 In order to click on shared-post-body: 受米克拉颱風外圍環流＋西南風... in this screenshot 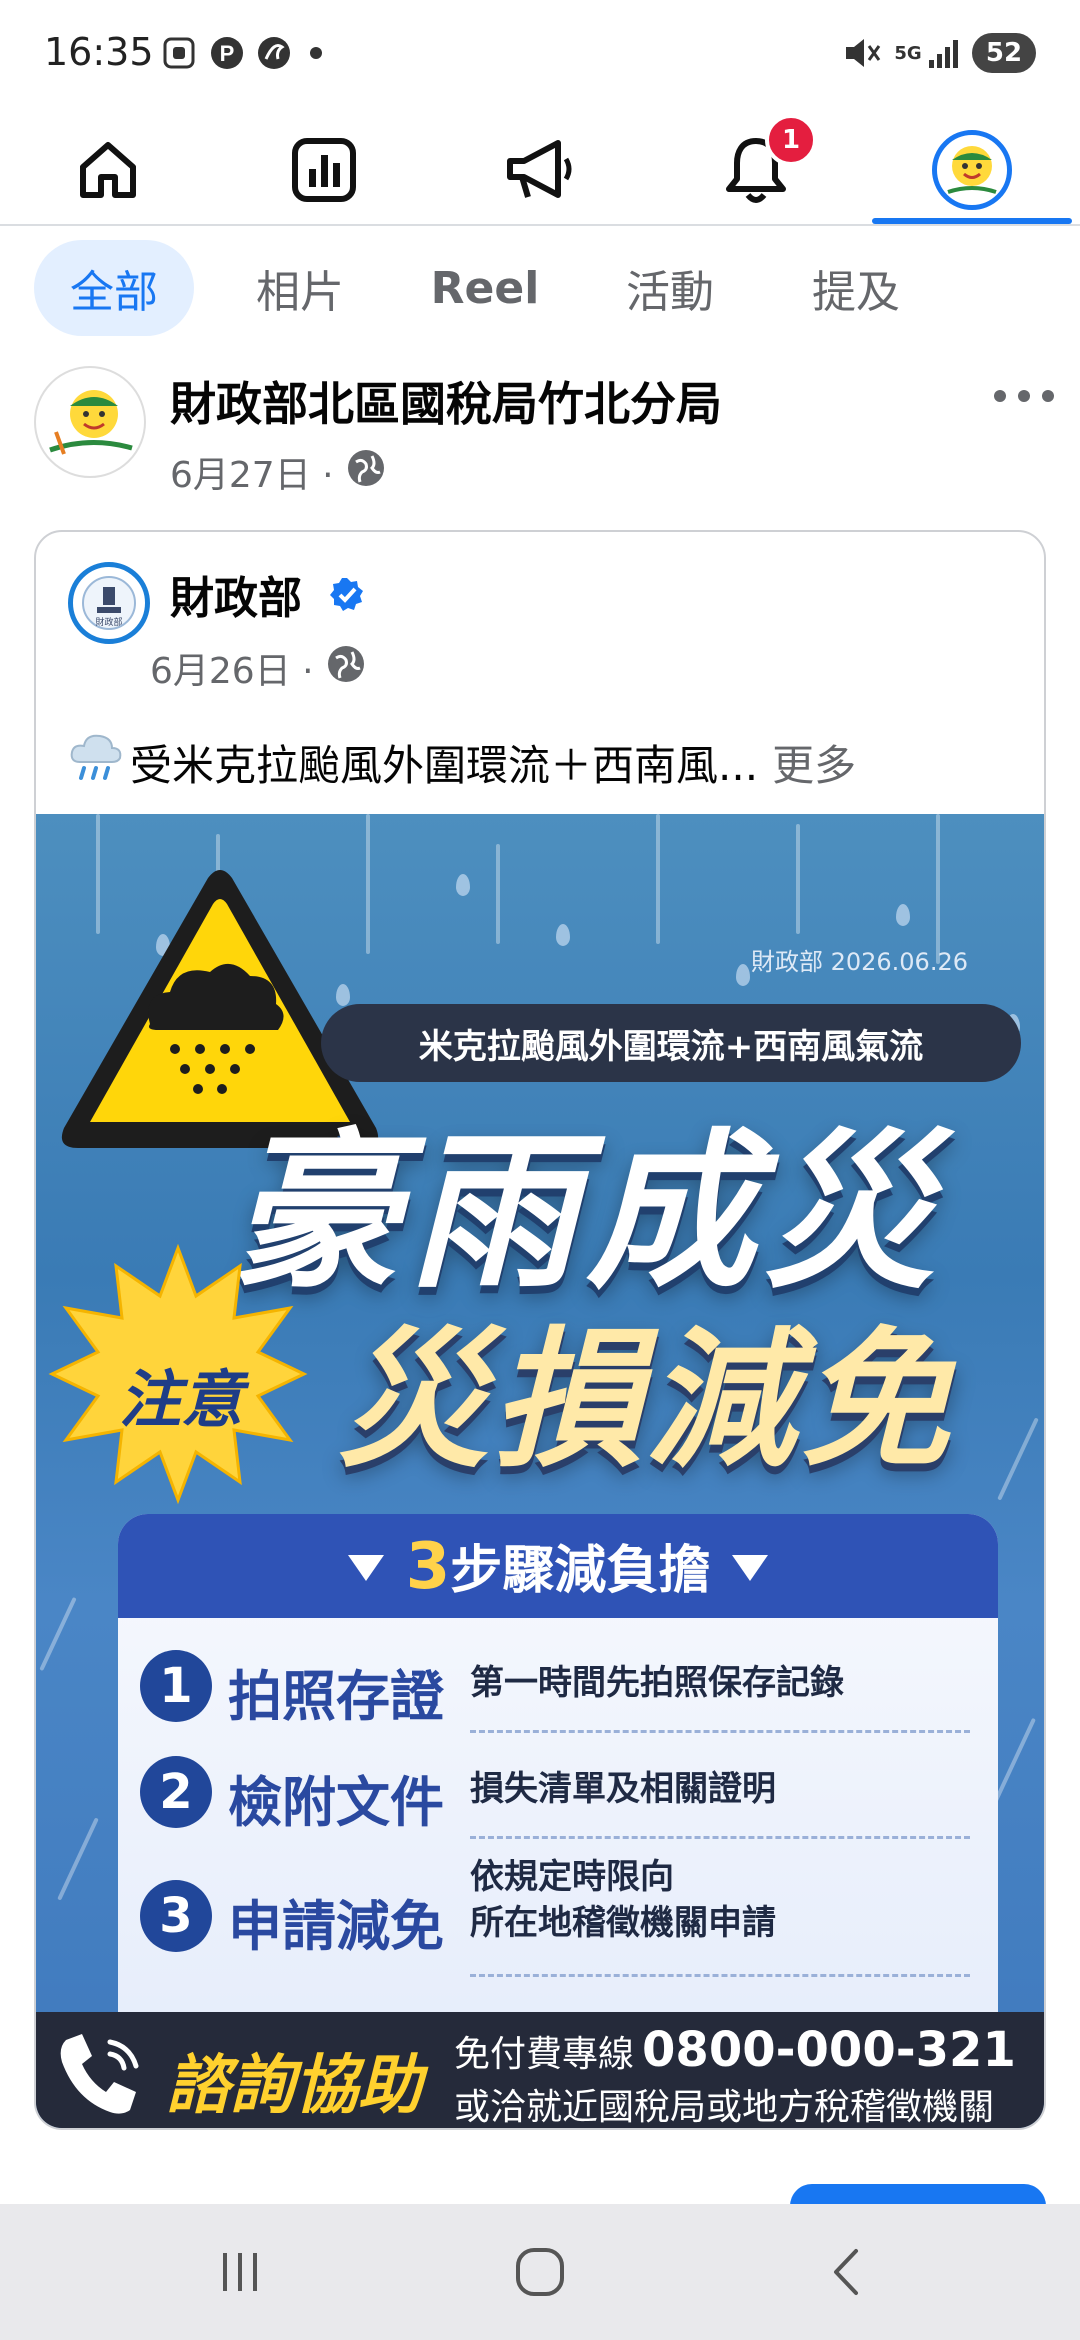, I will do `click(444, 765)`.